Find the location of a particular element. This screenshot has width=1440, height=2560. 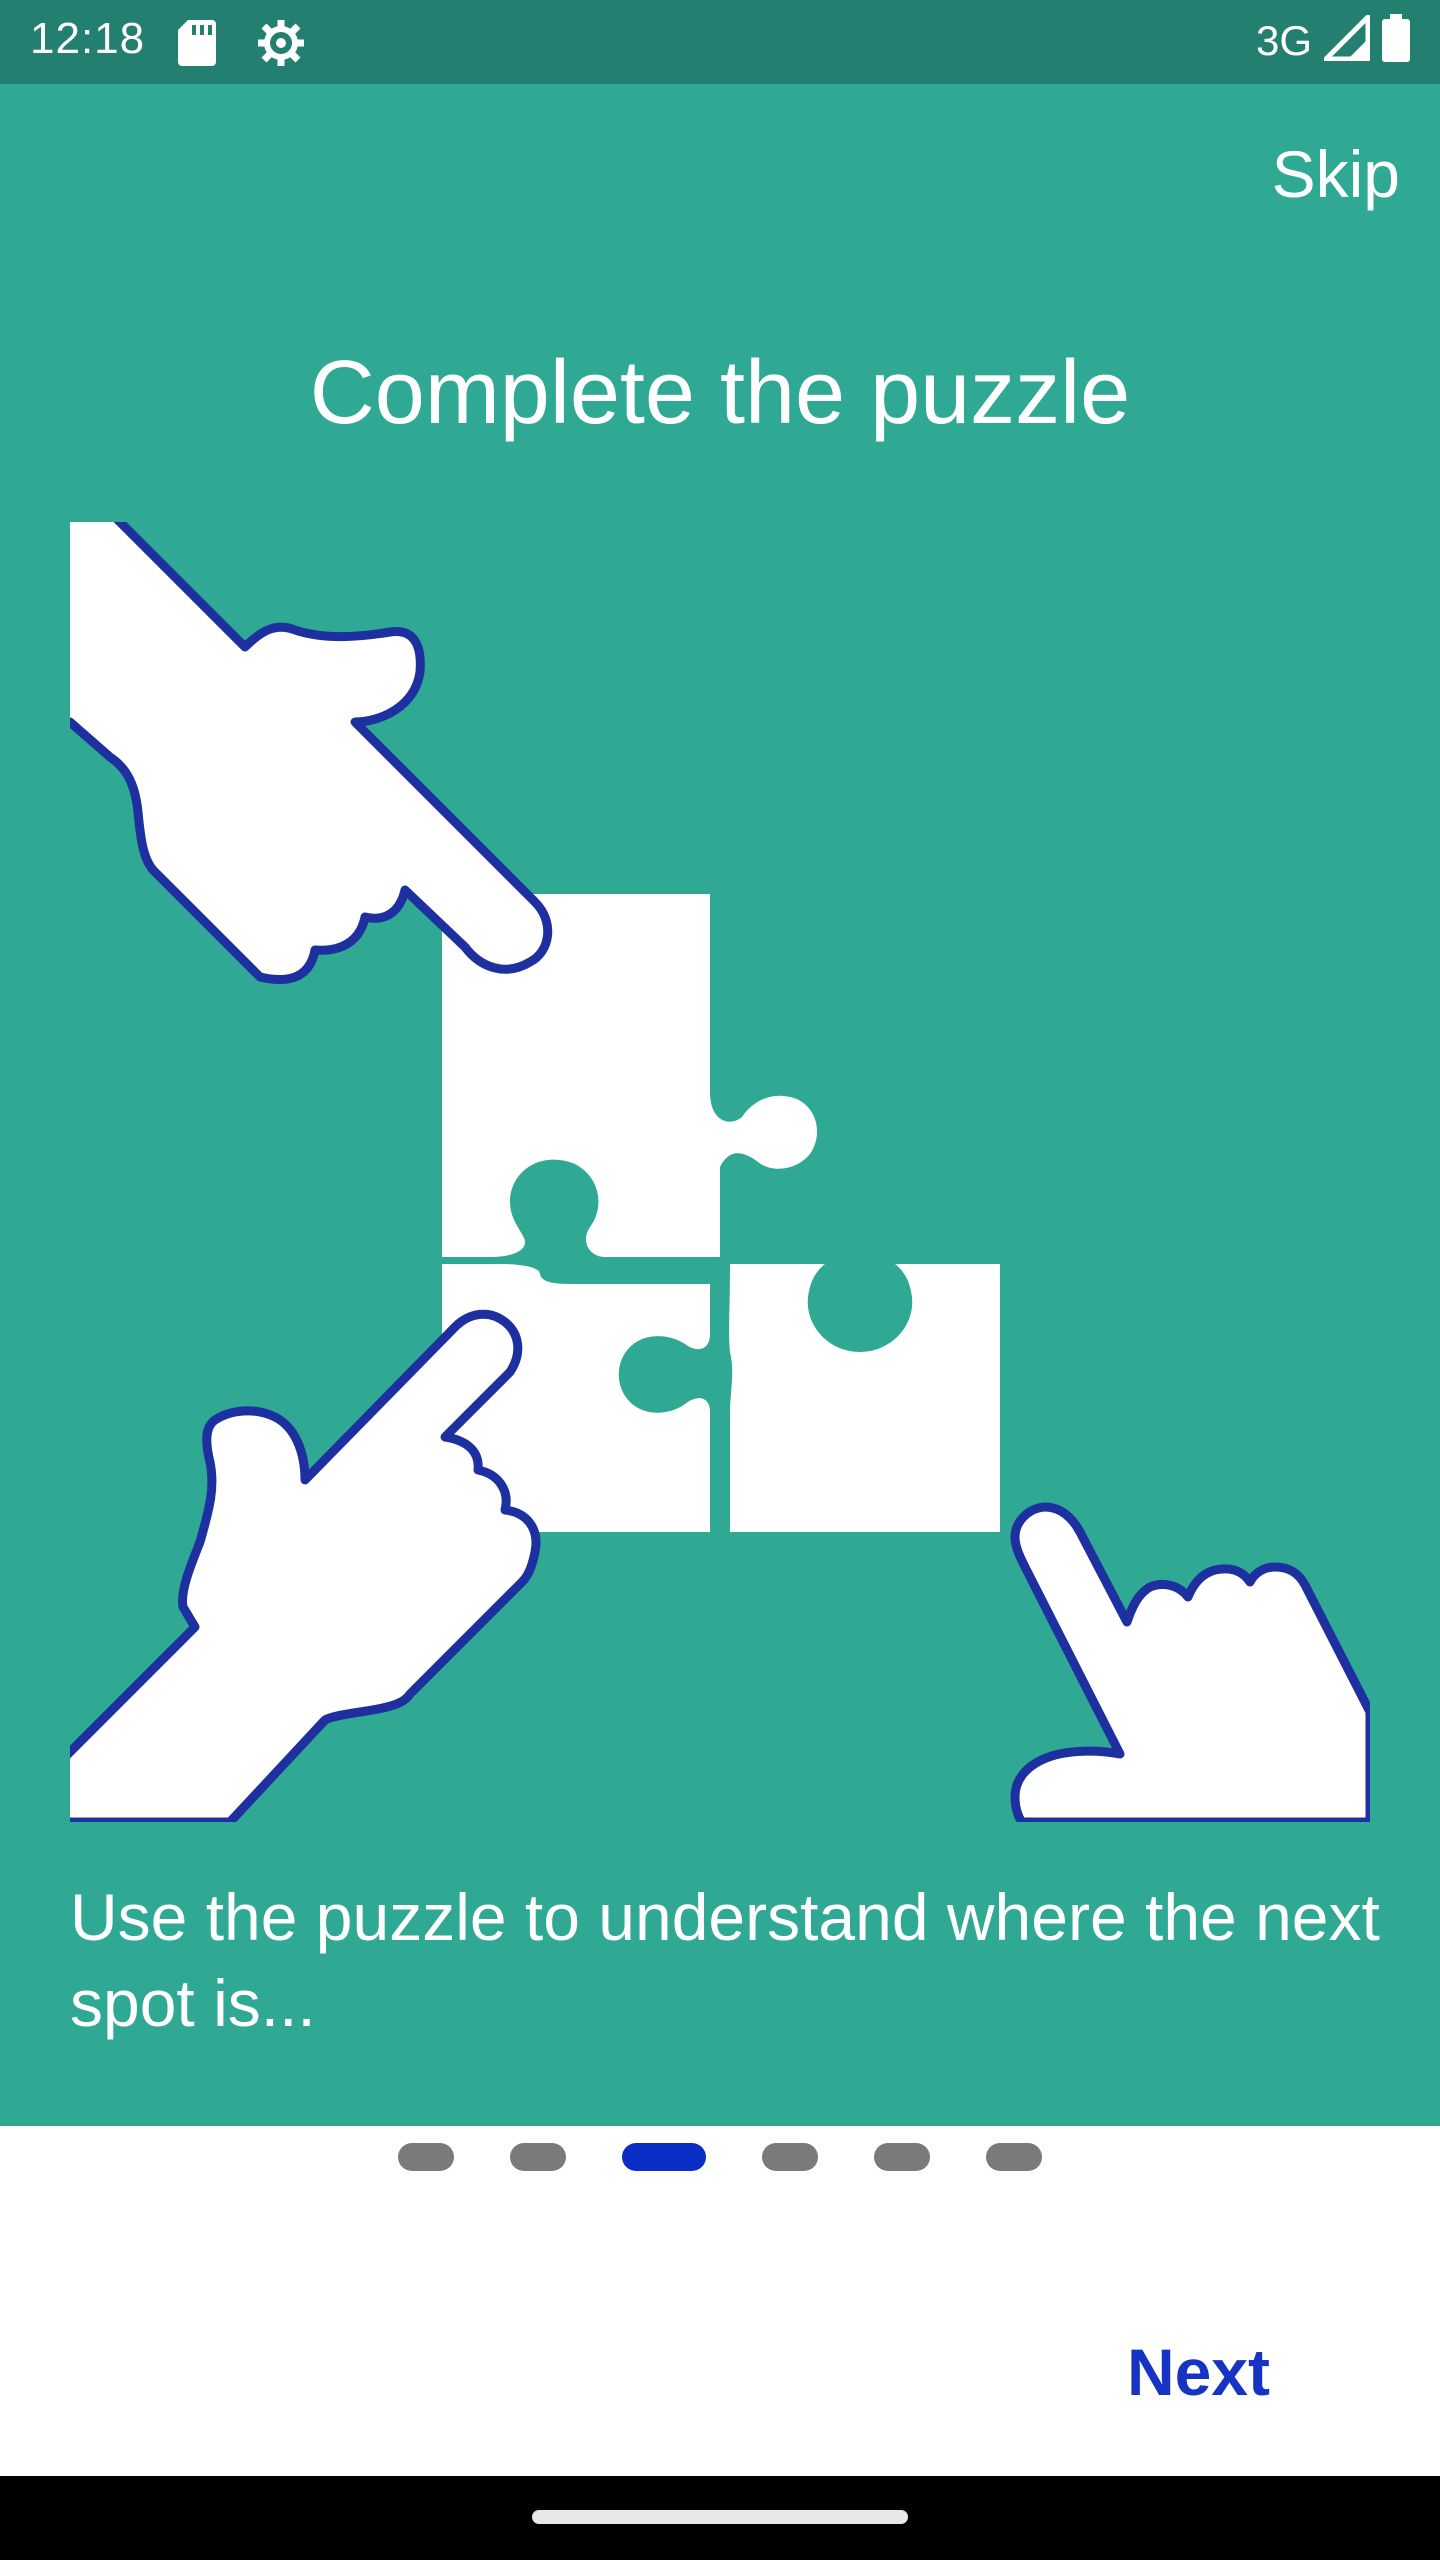

puzzle-piece-bottom-right is located at coordinates (864, 1398).